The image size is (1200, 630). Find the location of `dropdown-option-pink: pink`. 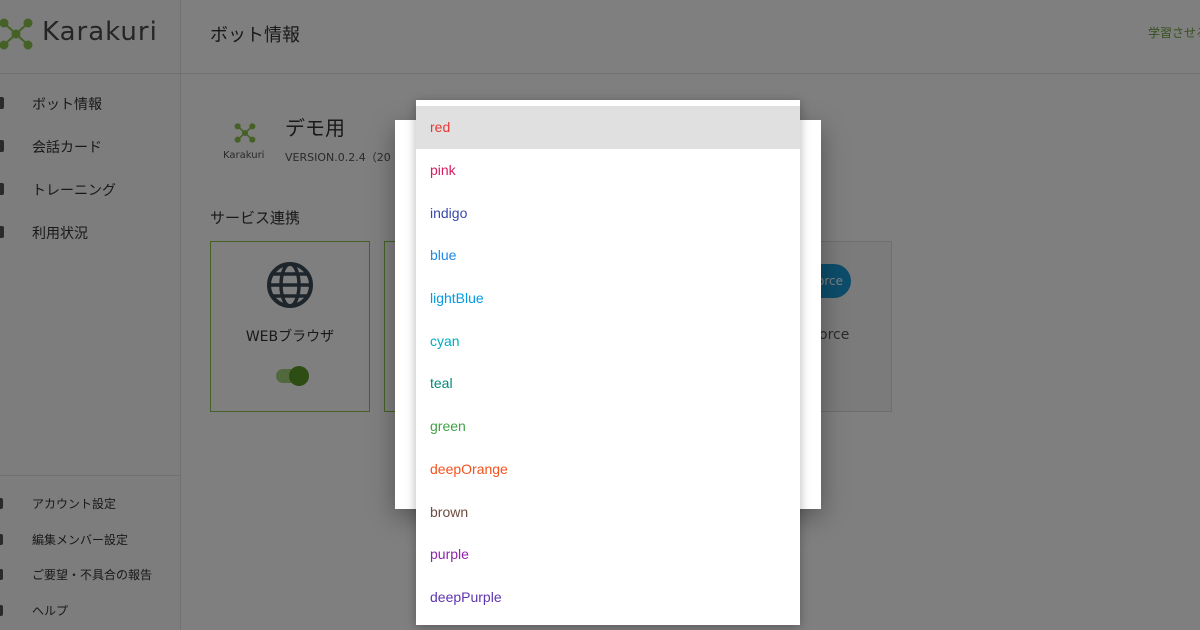

dropdown-option-pink: pink is located at coordinates (608, 170).